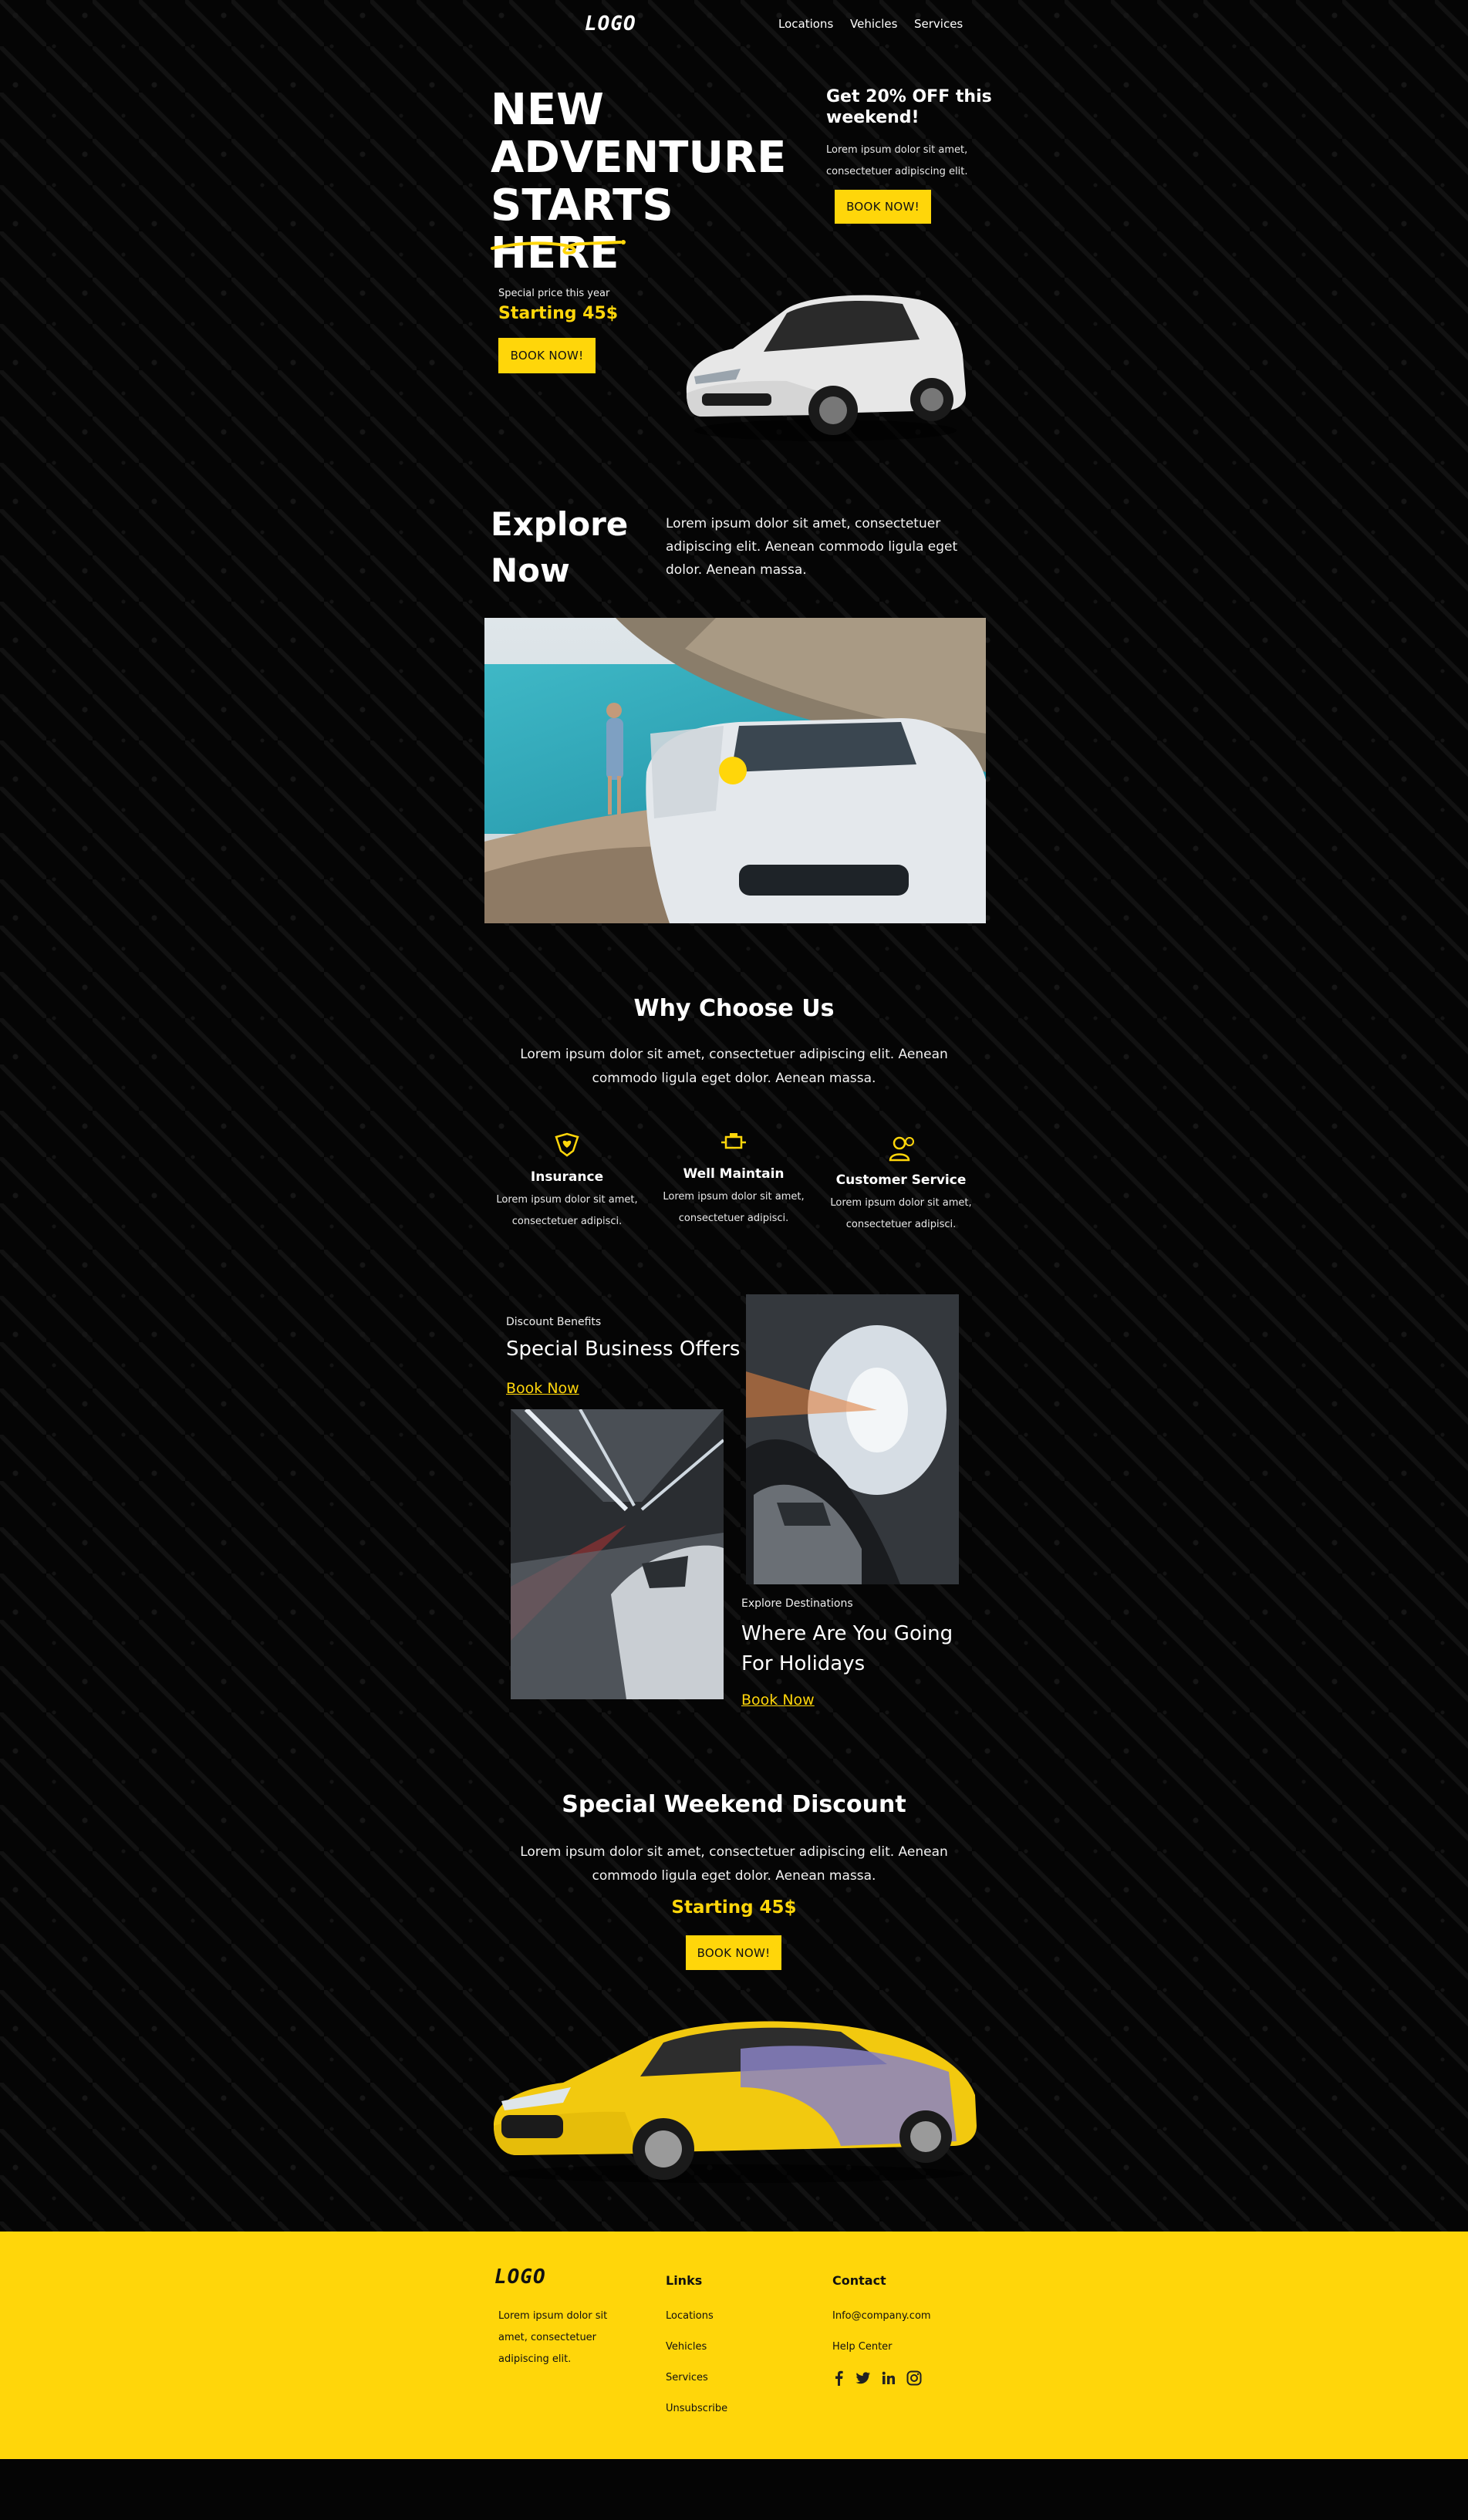 The image size is (1468, 2520). What do you see at coordinates (877, 2378) in the screenshot?
I see `social-icons` at bounding box center [877, 2378].